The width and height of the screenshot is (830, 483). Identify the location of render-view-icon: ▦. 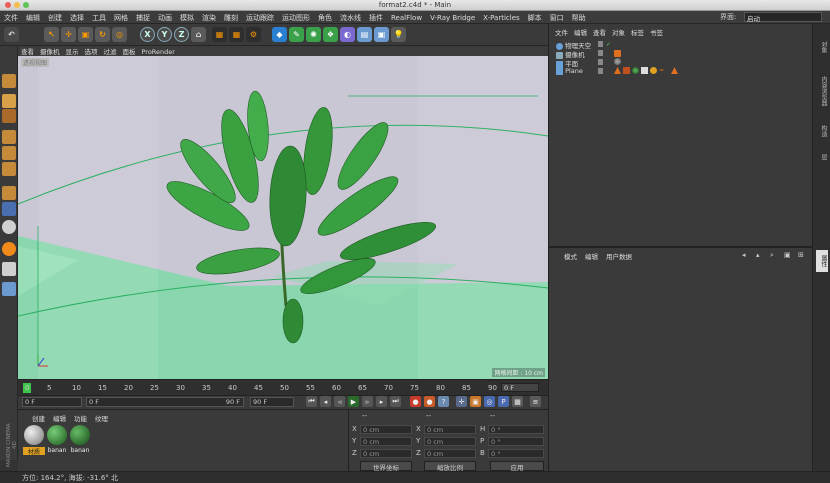
(219, 34).